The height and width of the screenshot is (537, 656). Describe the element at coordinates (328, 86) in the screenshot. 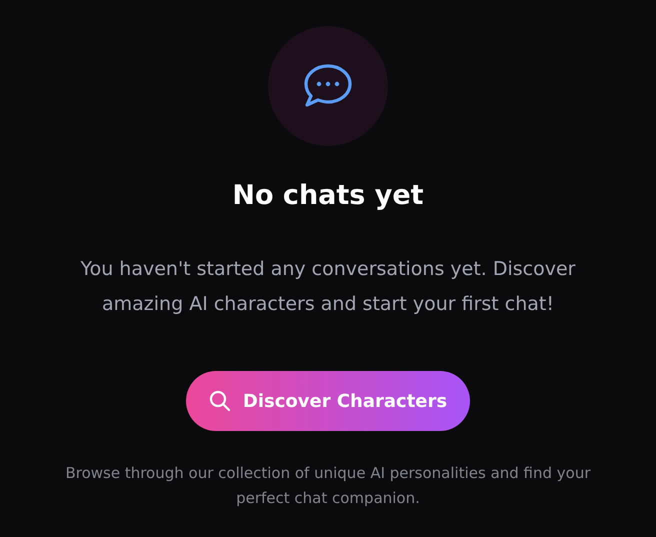

I see `chat-bubble-icon` at that location.